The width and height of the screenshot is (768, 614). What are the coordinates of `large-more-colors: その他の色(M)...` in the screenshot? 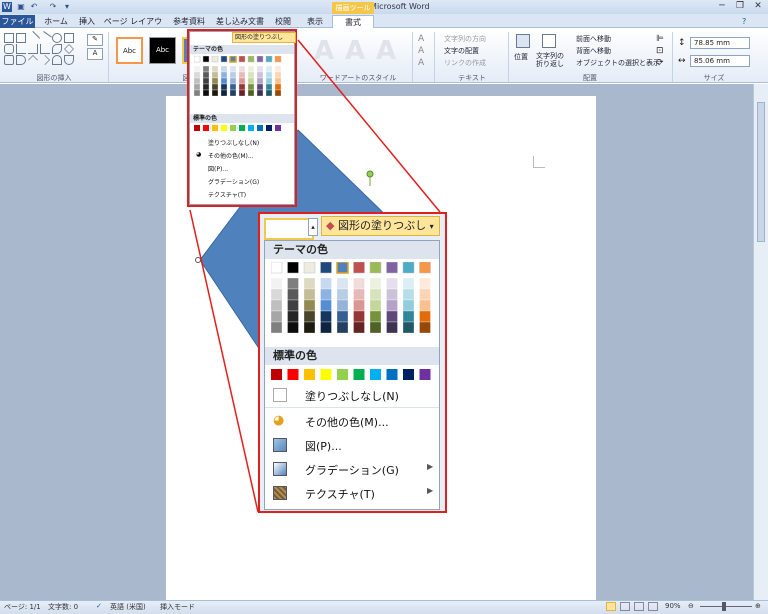 It's located at (347, 422).